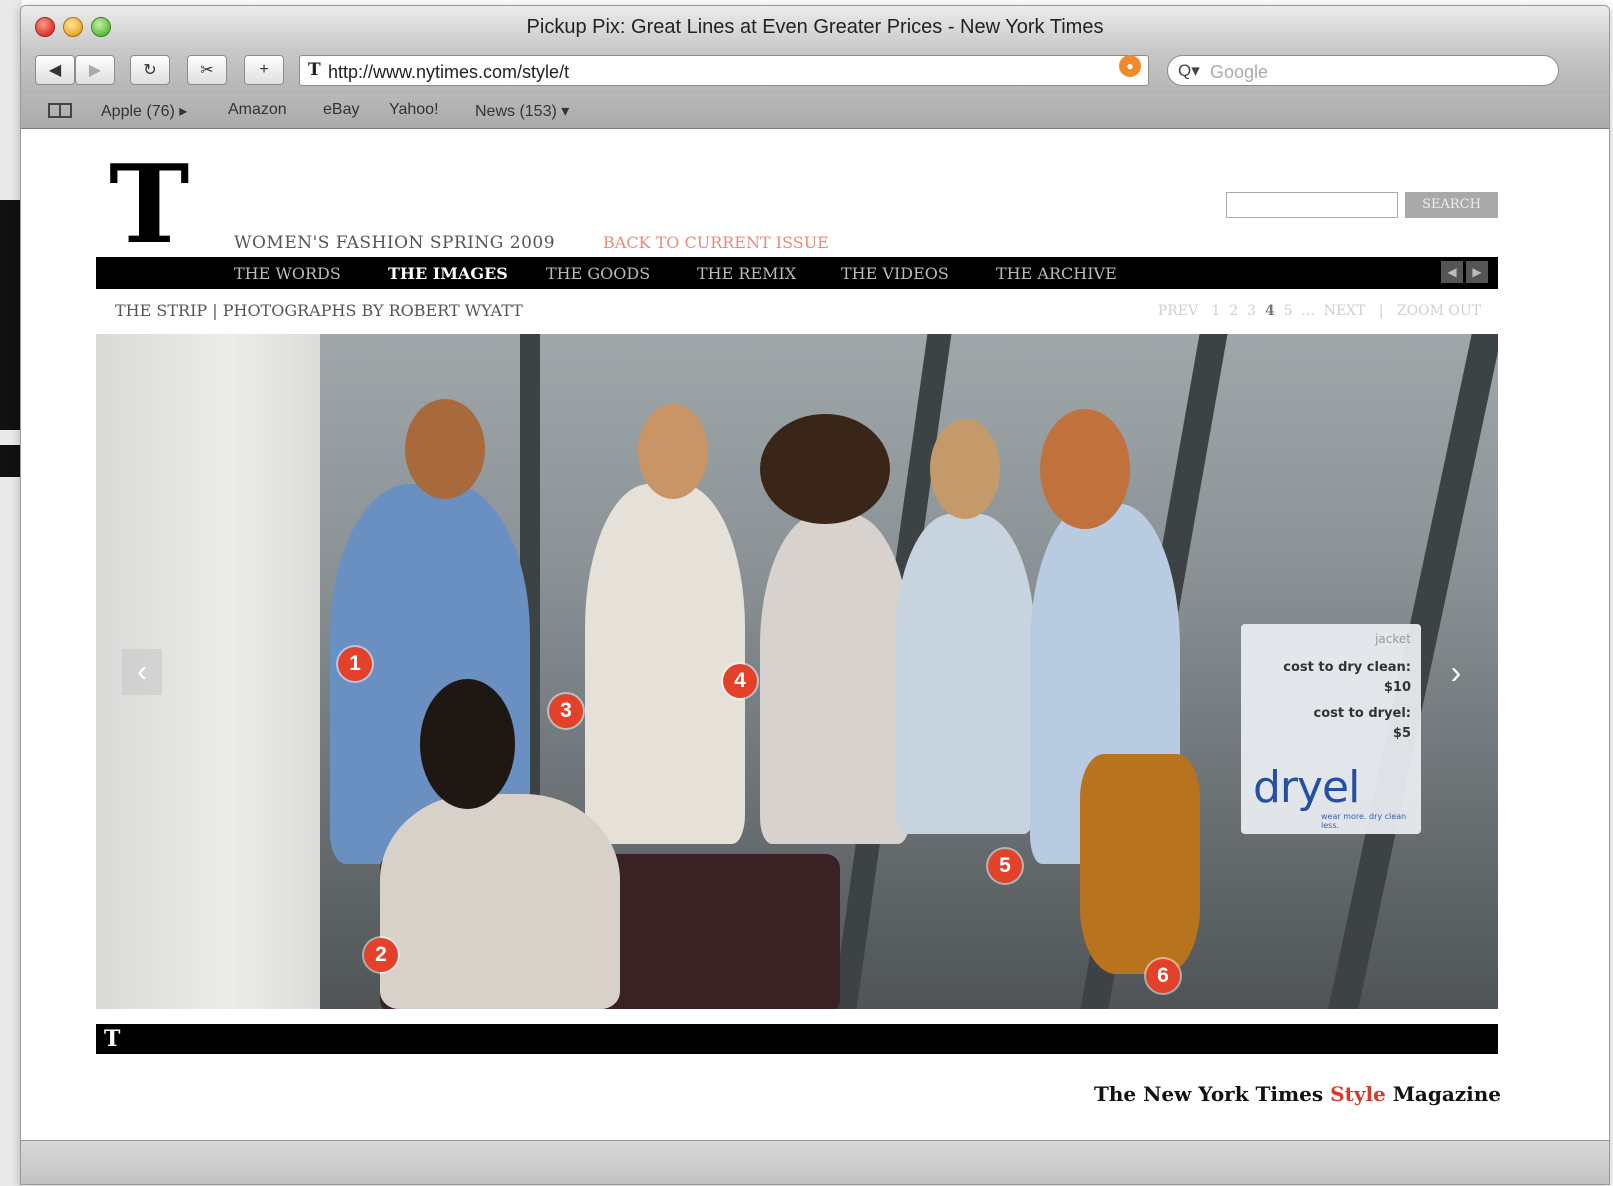 This screenshot has width=1613, height=1186. Describe the element at coordinates (314, 70) in the screenshot. I see `nyt-favicon-icon: T` at that location.